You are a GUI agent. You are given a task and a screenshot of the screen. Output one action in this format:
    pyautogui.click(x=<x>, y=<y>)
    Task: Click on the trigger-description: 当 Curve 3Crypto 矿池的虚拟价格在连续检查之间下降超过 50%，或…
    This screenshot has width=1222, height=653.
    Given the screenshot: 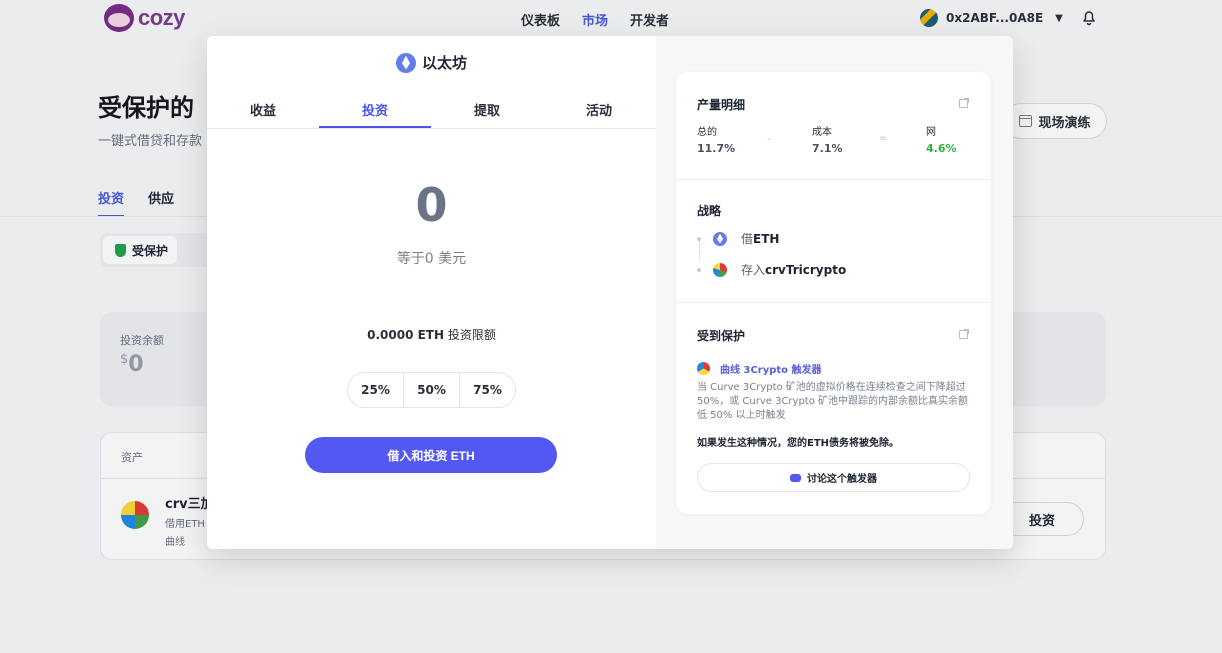 What is the action you would take?
    pyautogui.click(x=833, y=401)
    